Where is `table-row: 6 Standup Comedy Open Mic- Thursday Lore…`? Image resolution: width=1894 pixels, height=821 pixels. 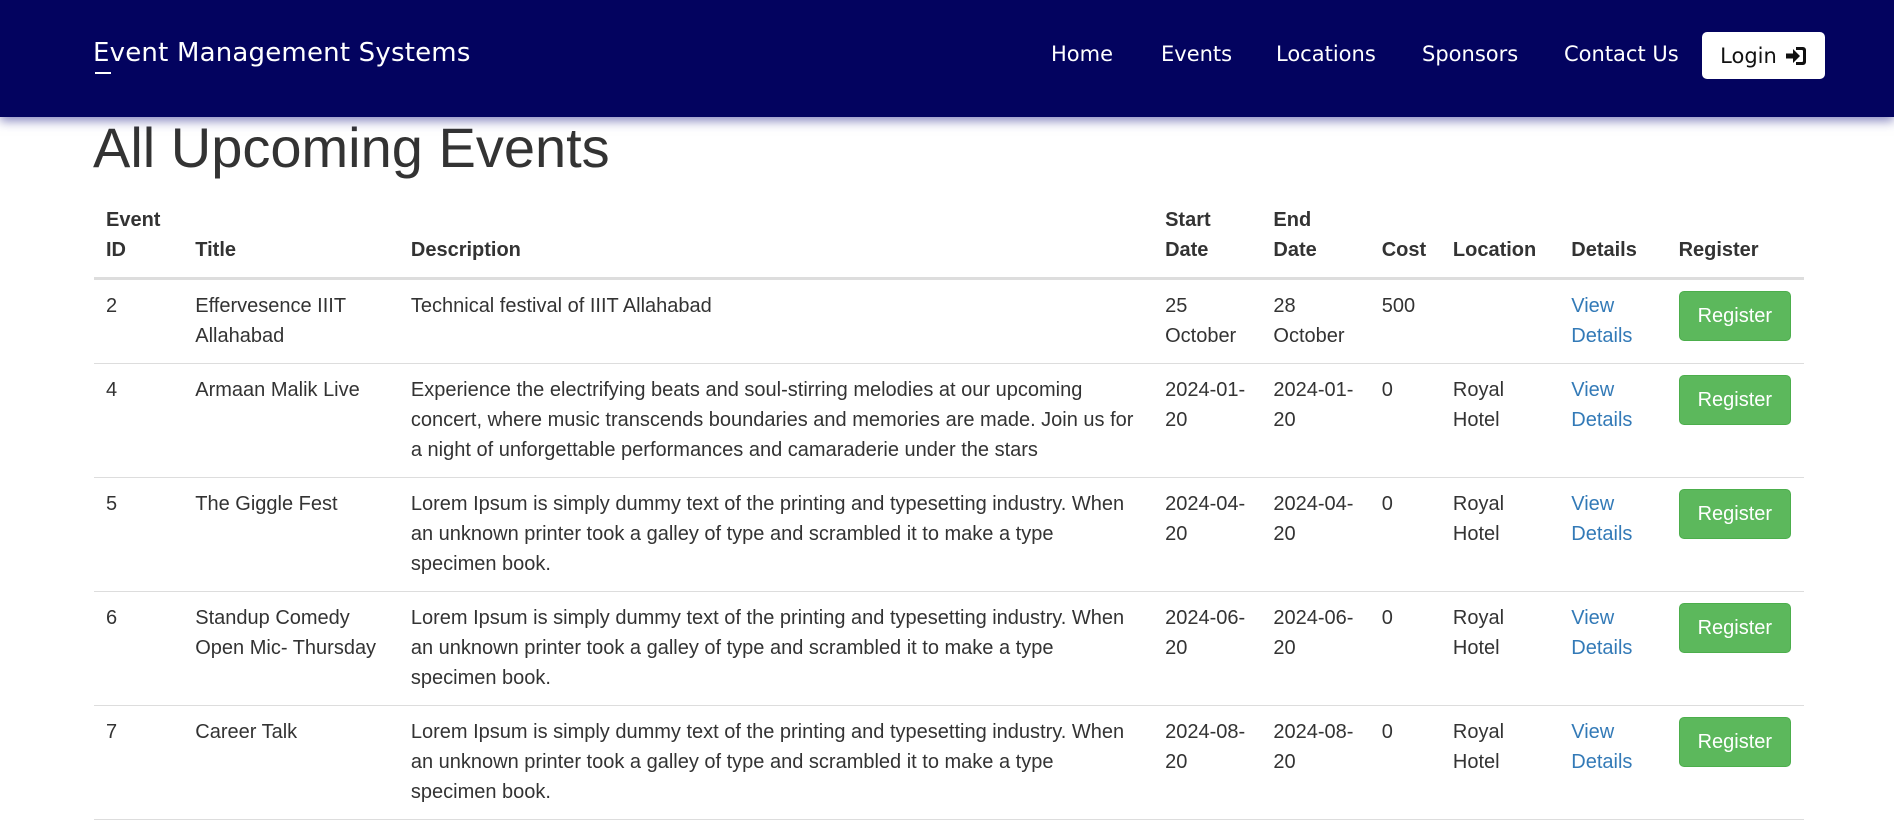 table-row: 6 Standup Comedy Open Mic- Thursday Lore… is located at coordinates (949, 648).